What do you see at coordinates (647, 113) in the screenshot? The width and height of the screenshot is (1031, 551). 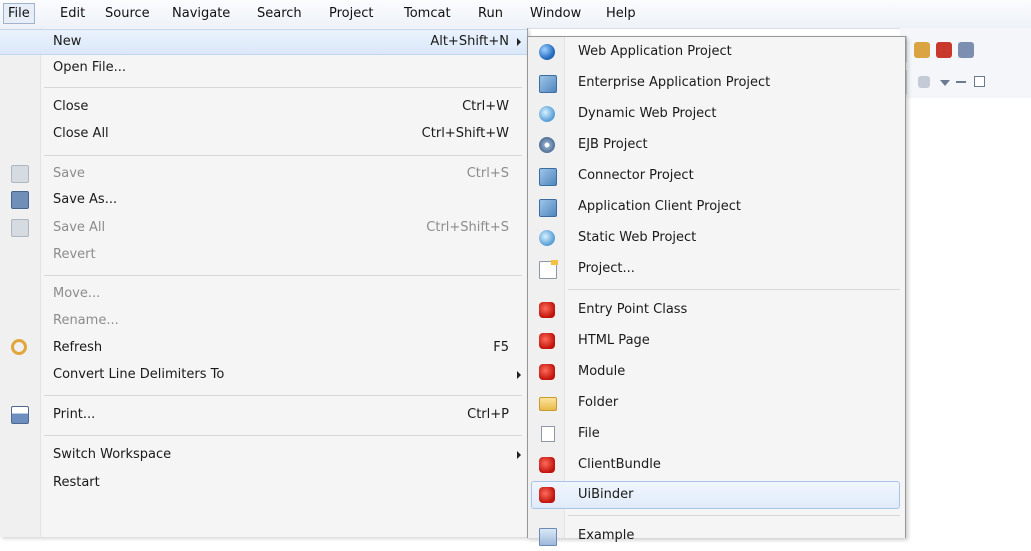 I see `submenu-item-label: Dynamic Web Project` at bounding box center [647, 113].